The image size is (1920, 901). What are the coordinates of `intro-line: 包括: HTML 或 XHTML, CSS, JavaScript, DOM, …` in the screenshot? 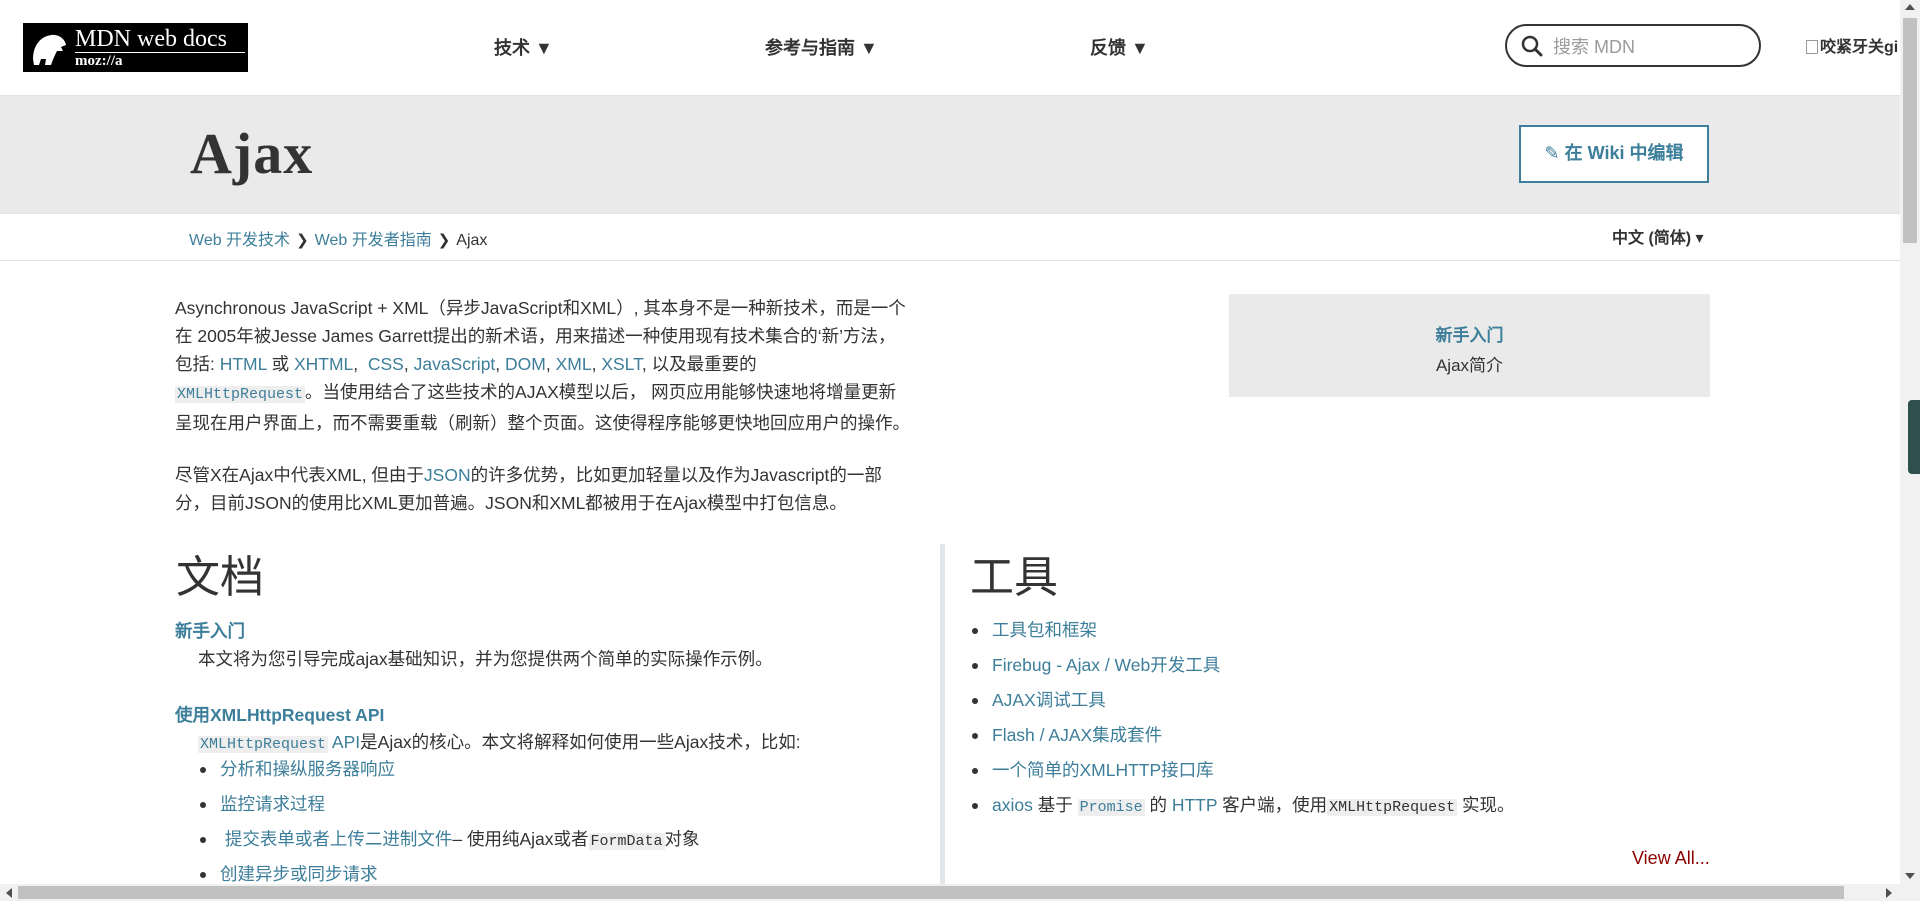 It's located at (466, 364).